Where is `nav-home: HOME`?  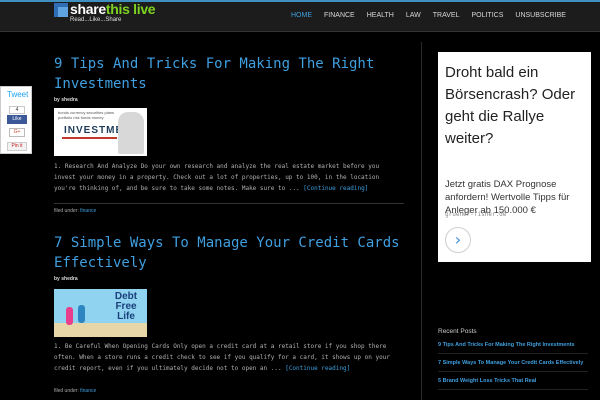
nav-home: HOME is located at coordinates (301, 16).